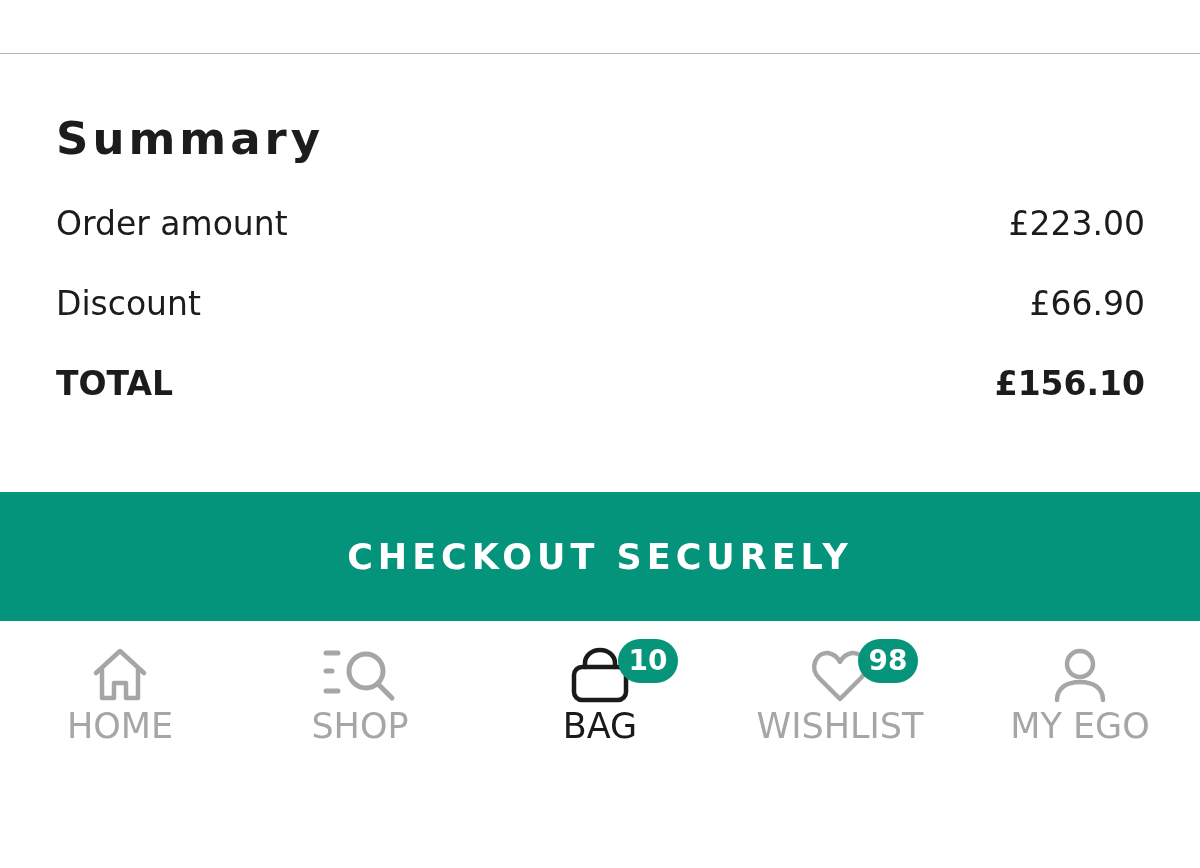  I want to click on summary-heading: Summary, so click(191, 139).